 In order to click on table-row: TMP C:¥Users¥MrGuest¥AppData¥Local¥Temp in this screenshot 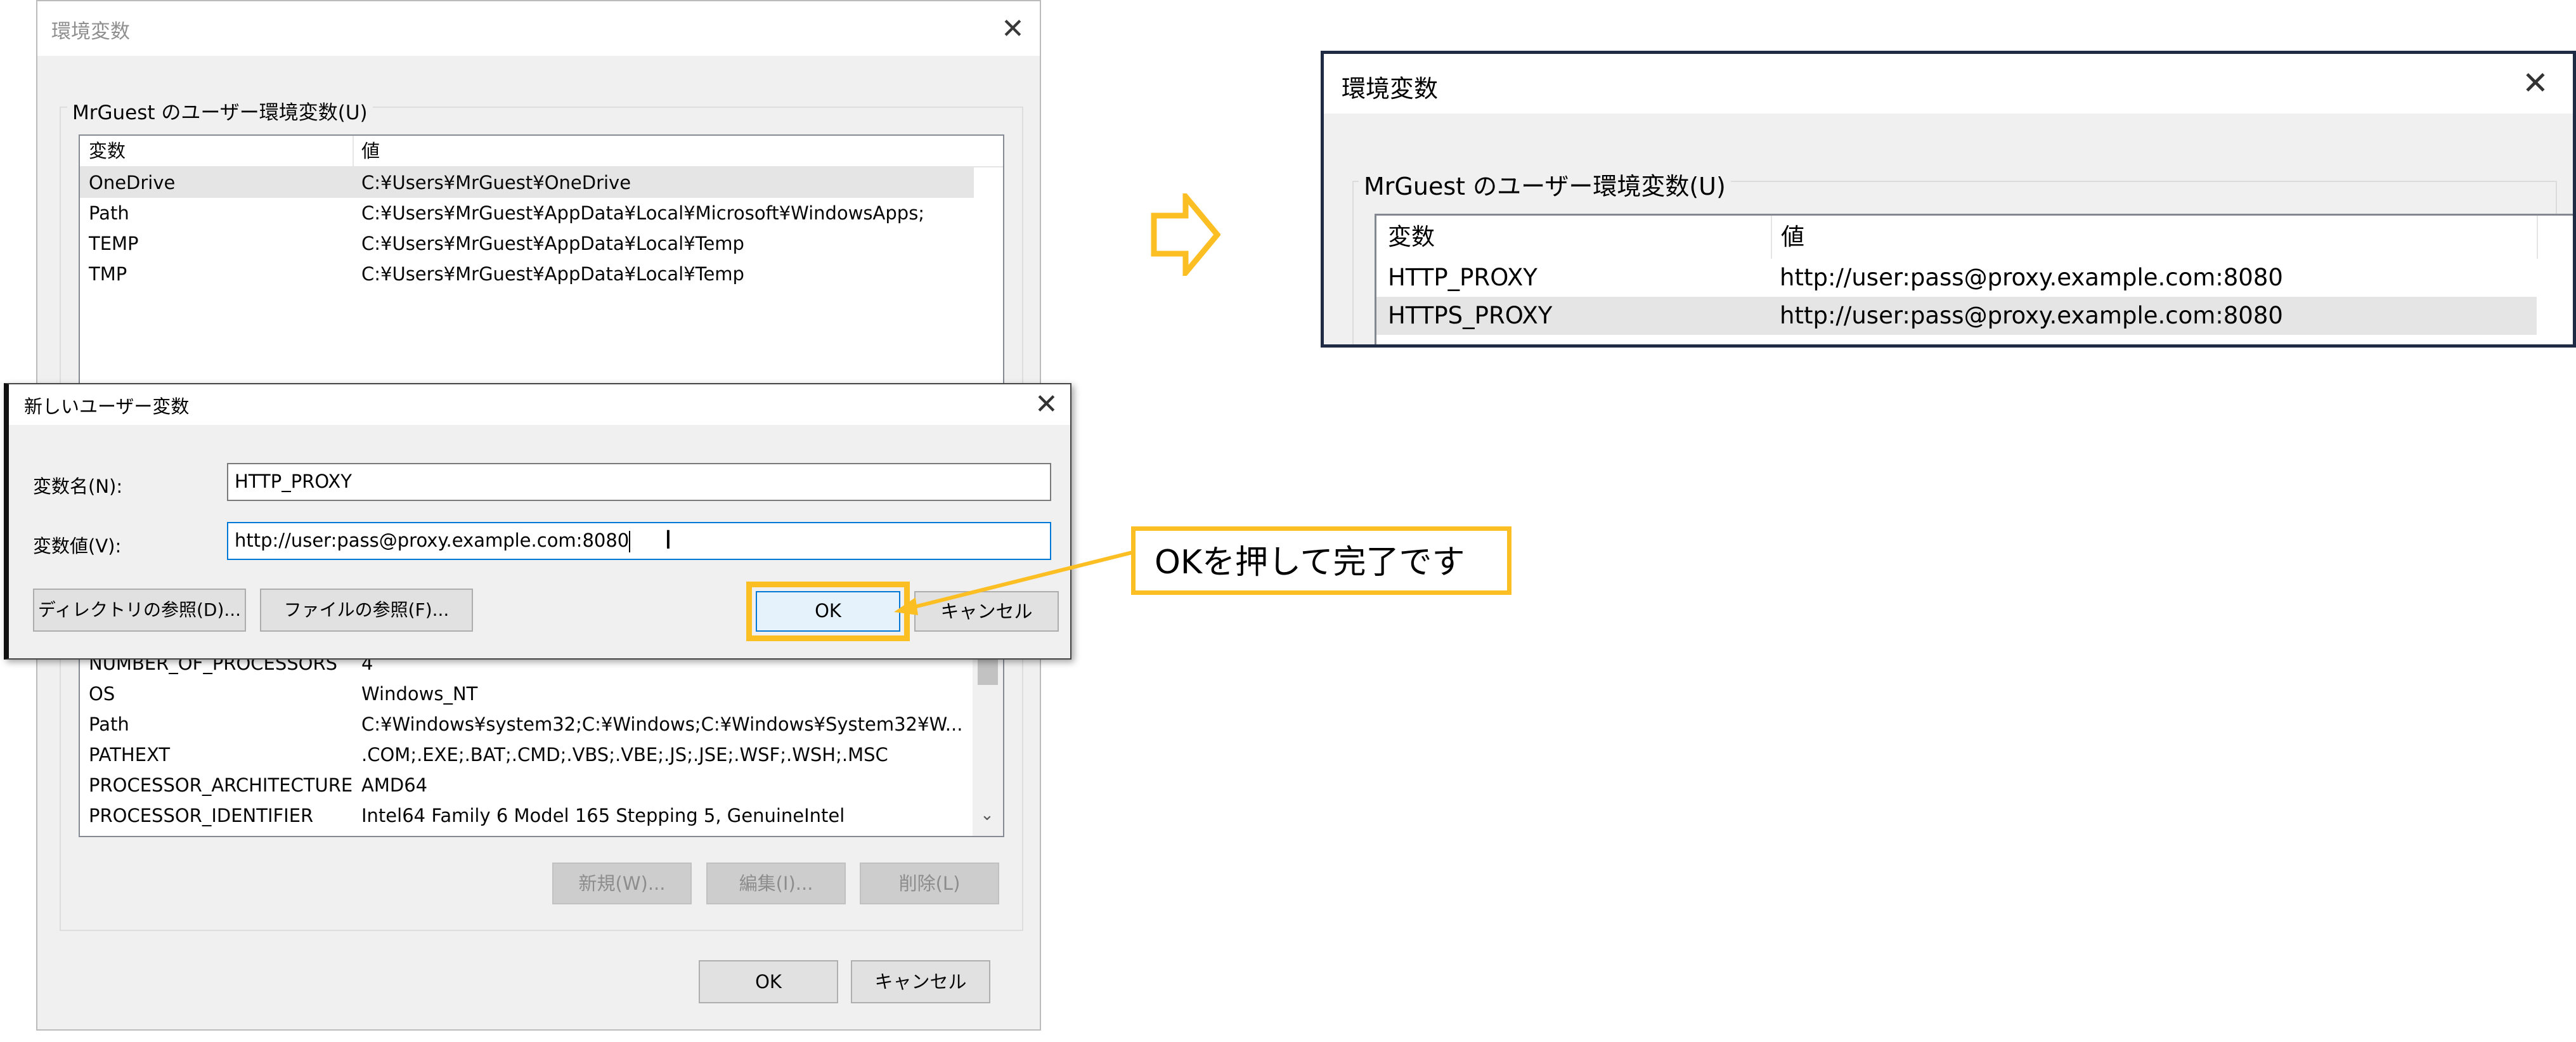, I will do `click(527, 274)`.